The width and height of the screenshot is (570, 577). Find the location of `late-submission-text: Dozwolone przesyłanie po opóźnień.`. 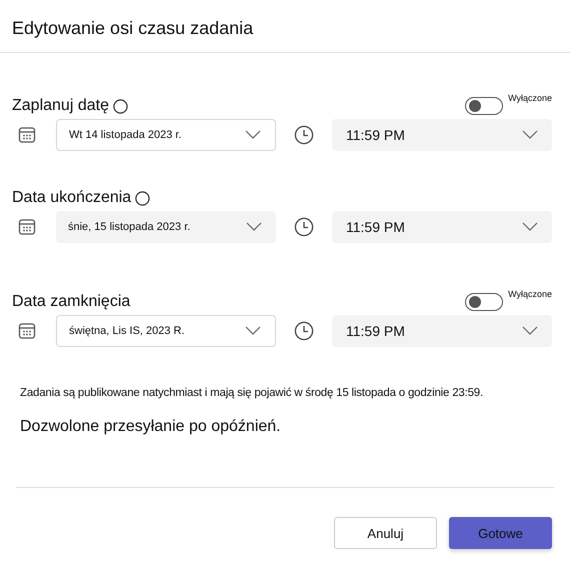

late-submission-text: Dozwolone przesyłanie po opóźnień. is located at coordinates (150, 426).